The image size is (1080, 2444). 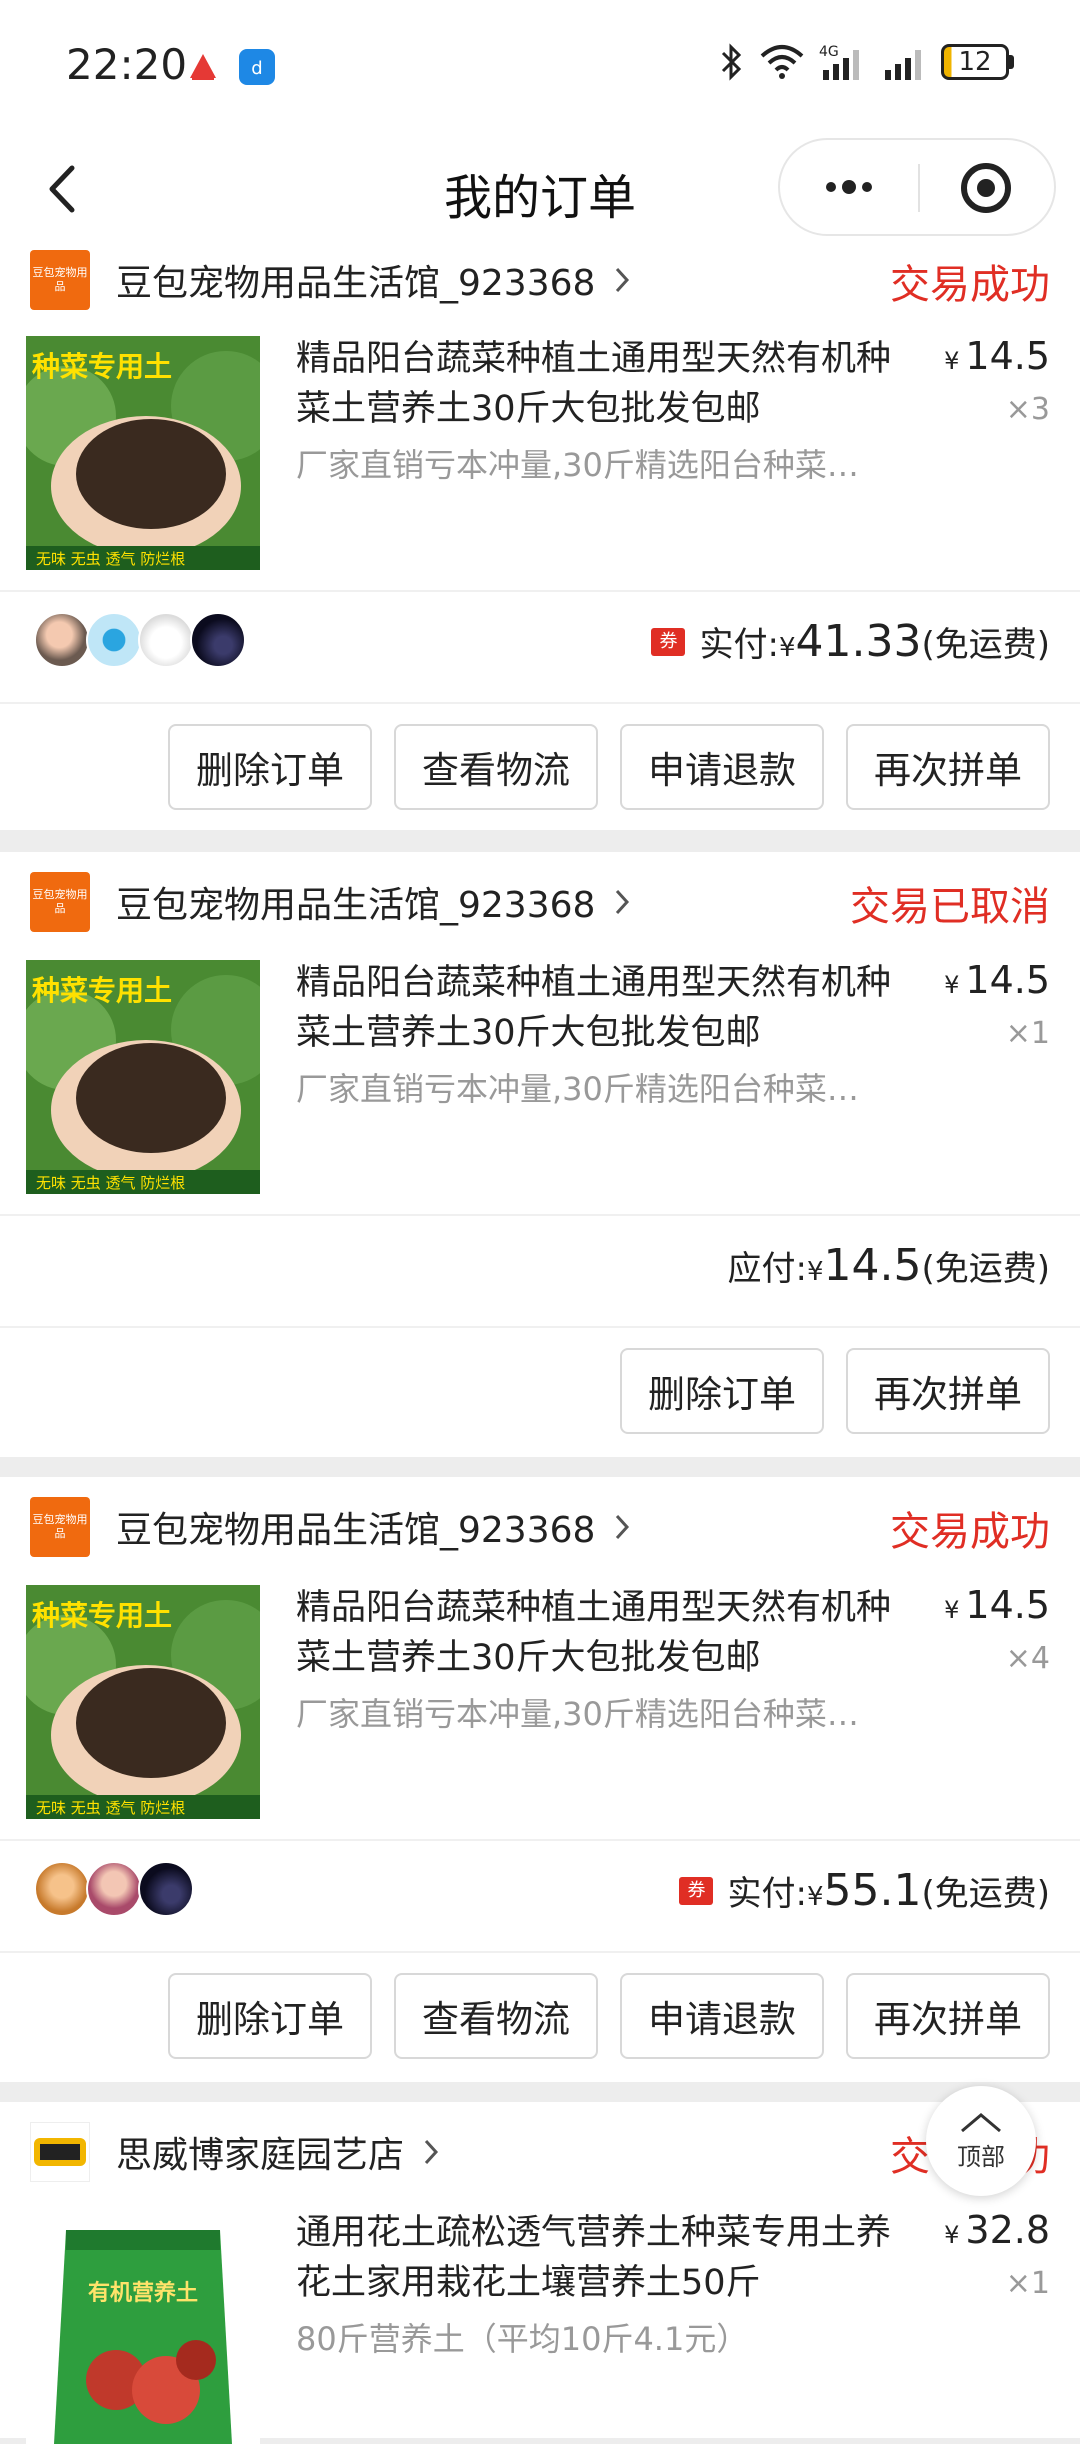 I want to click on status-icons: 4G 12, so click(x=866, y=62).